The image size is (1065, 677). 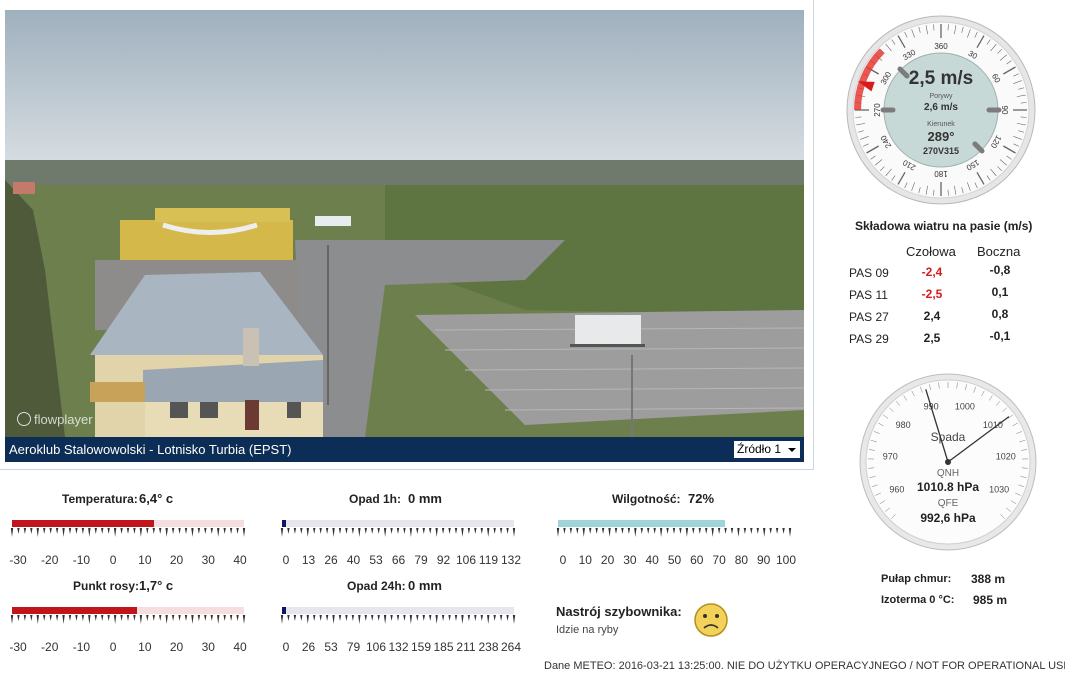 What do you see at coordinates (425, 498) in the screenshot?
I see `rain-1h-value: 0 mm` at bounding box center [425, 498].